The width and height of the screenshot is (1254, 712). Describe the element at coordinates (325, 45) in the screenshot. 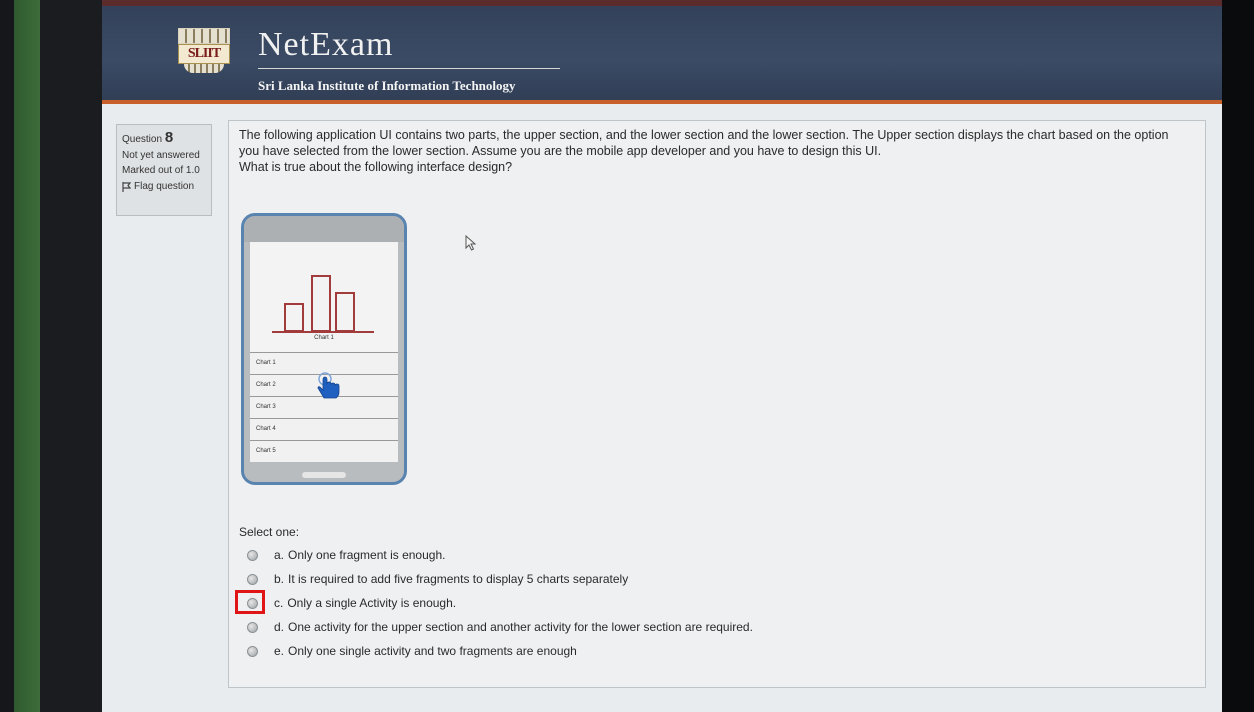

I see `app-title: NetExam` at that location.